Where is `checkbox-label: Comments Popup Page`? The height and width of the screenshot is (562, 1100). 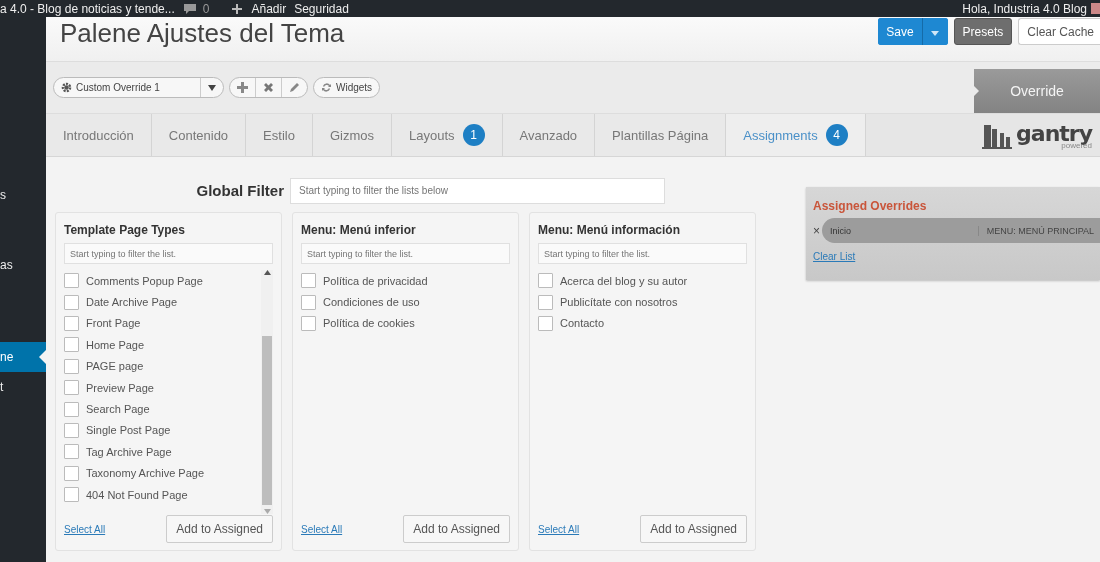
checkbox-label: Comments Popup Page is located at coordinates (144, 280).